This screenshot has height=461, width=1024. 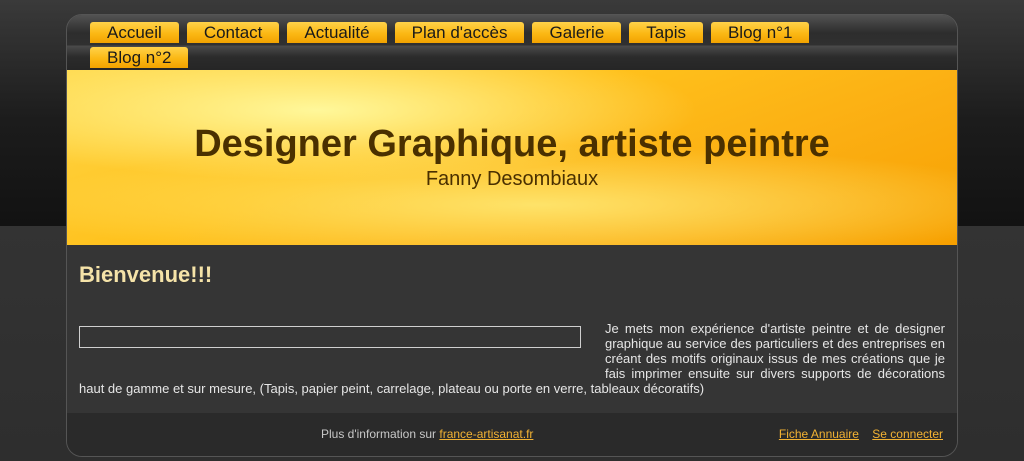 I want to click on site-title: Designer Graphique, artiste peintre, so click(x=512, y=144).